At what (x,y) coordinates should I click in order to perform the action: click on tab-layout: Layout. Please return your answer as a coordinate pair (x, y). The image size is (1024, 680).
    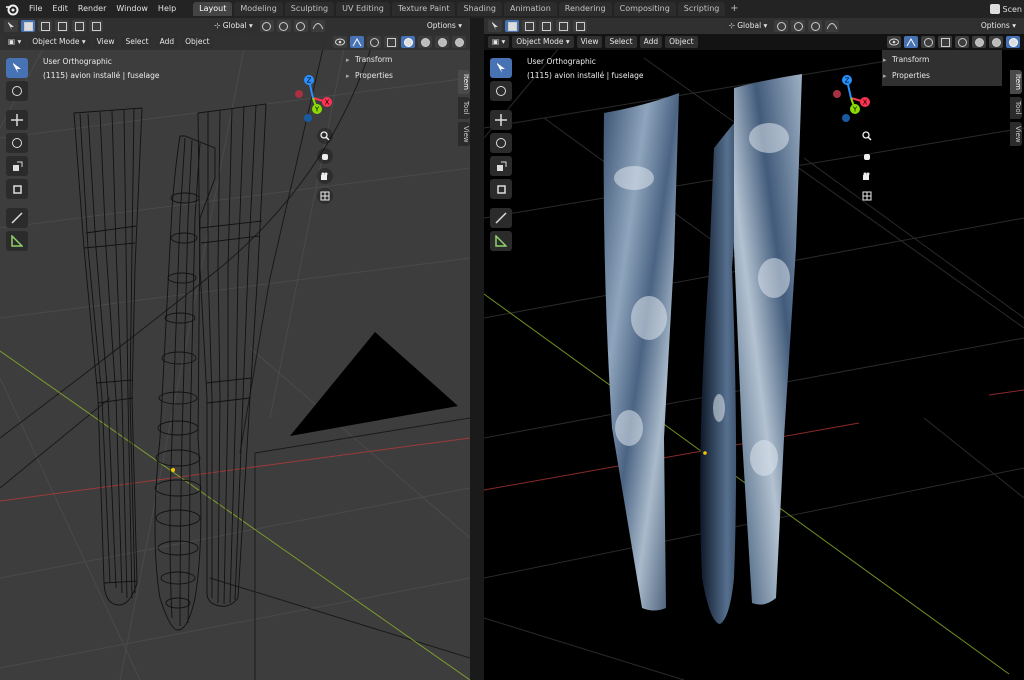
    Looking at the image, I should click on (213, 9).